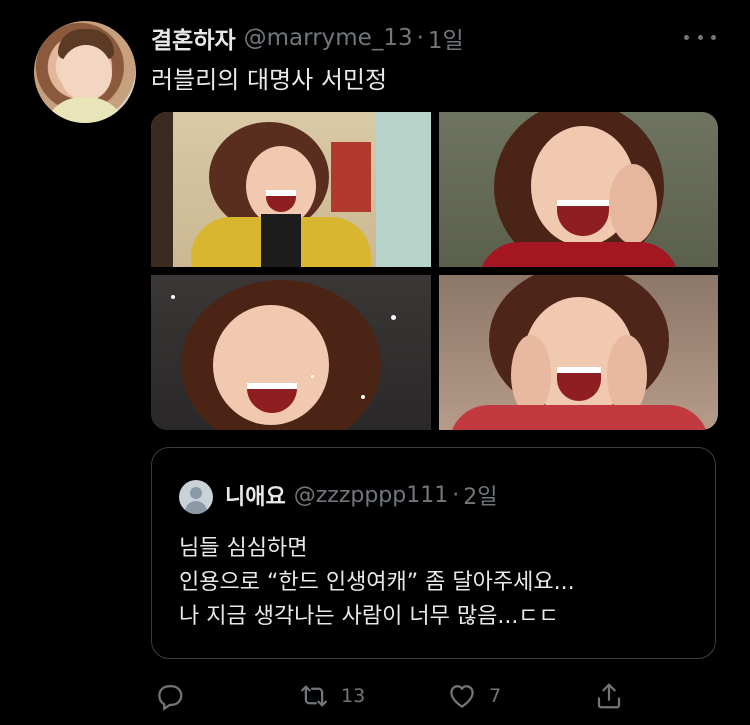 This screenshot has width=750, height=725. What do you see at coordinates (269, 80) in the screenshot?
I see `tweet-text: 러블리의 대명사 서민정` at bounding box center [269, 80].